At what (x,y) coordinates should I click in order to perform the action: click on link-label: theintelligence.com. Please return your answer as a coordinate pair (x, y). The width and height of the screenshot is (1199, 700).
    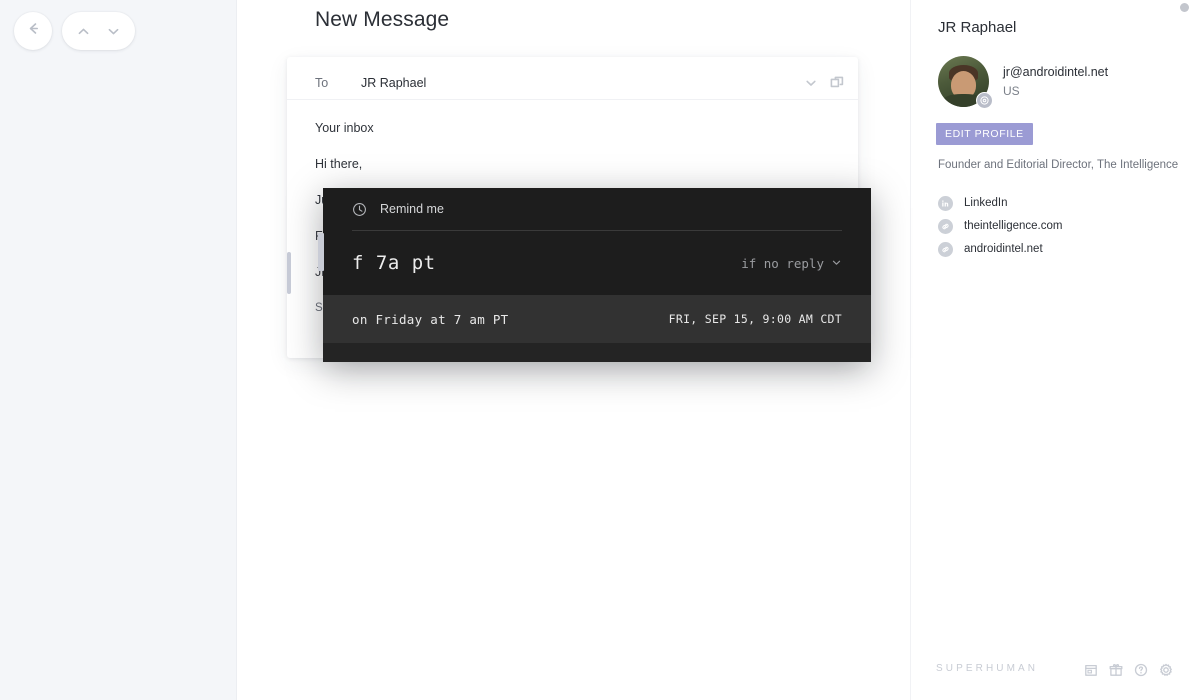
    Looking at the image, I should click on (1013, 226).